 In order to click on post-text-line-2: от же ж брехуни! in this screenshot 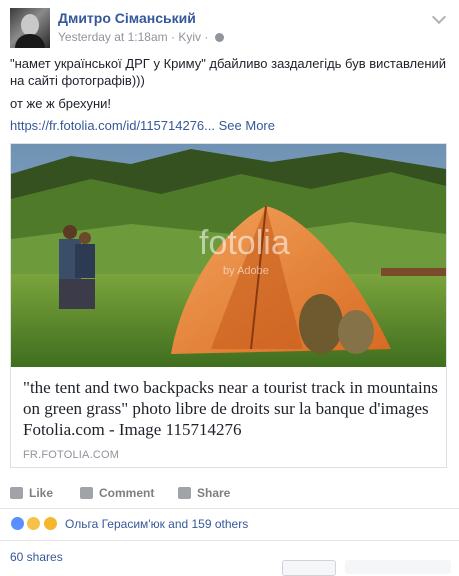, I will do `click(61, 103)`.